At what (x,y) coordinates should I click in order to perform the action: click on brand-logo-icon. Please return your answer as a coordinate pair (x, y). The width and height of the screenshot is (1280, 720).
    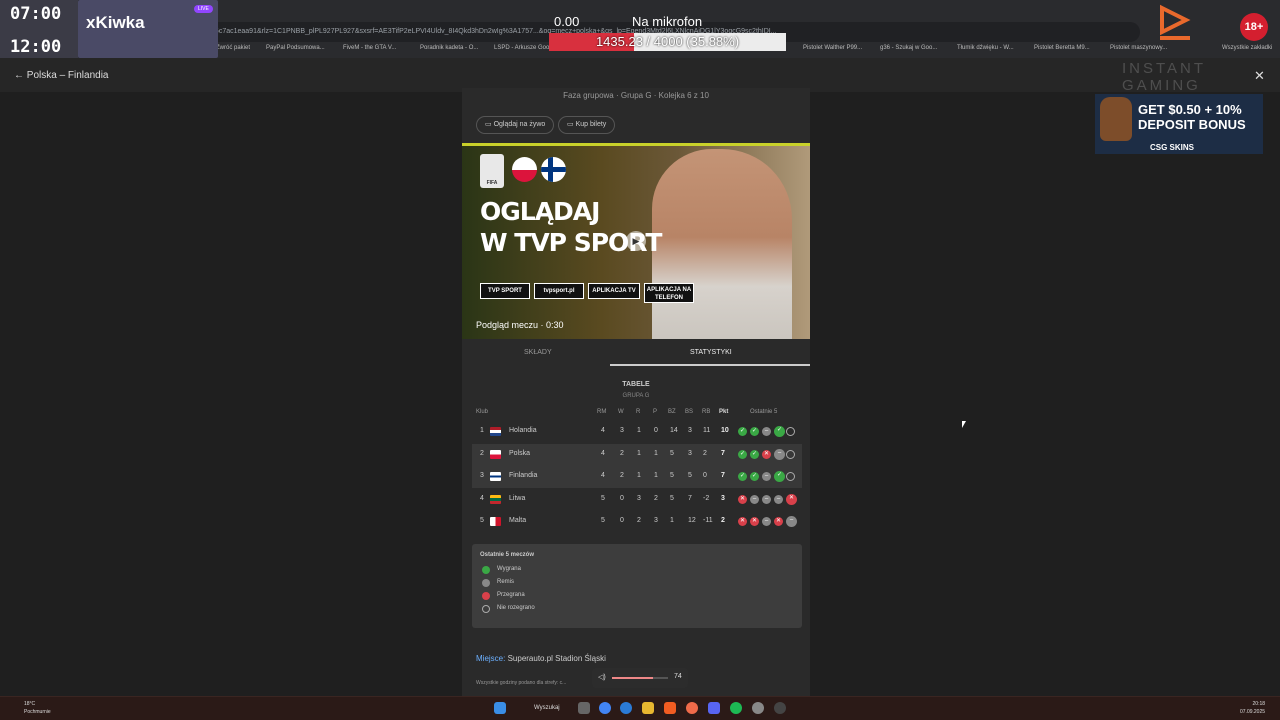
    Looking at the image, I should click on (1175, 22).